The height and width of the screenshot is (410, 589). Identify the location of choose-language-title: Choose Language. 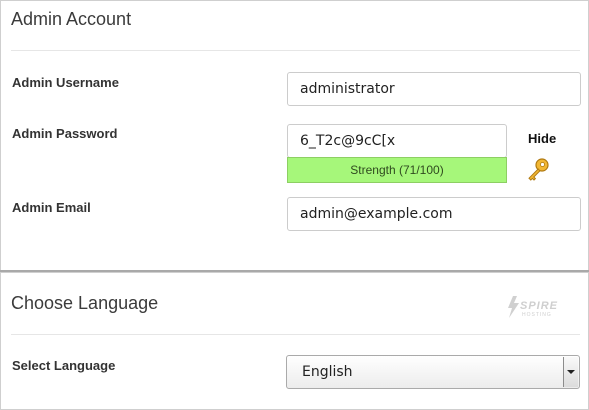
(85, 303).